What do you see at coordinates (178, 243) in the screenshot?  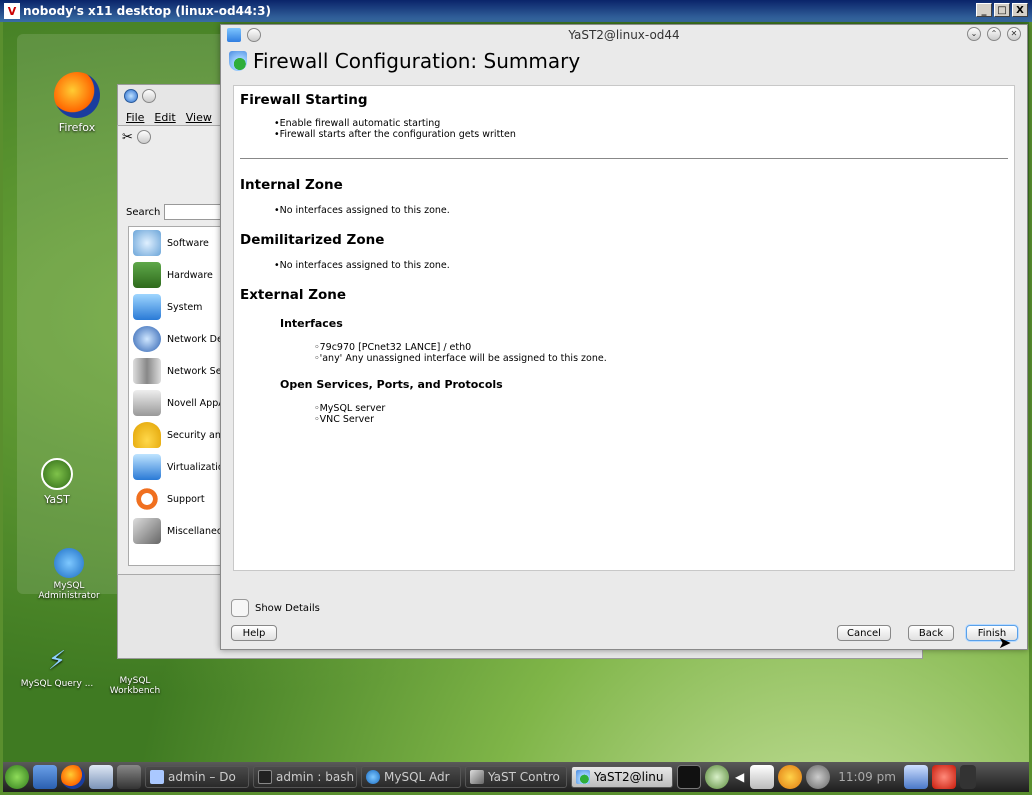 I see `category-software: Software` at bounding box center [178, 243].